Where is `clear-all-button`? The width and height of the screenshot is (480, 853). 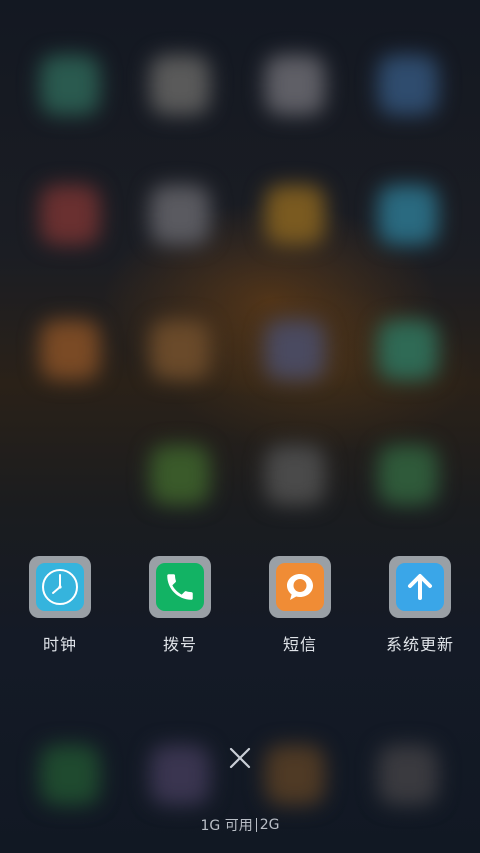 clear-all-button is located at coordinates (240, 758).